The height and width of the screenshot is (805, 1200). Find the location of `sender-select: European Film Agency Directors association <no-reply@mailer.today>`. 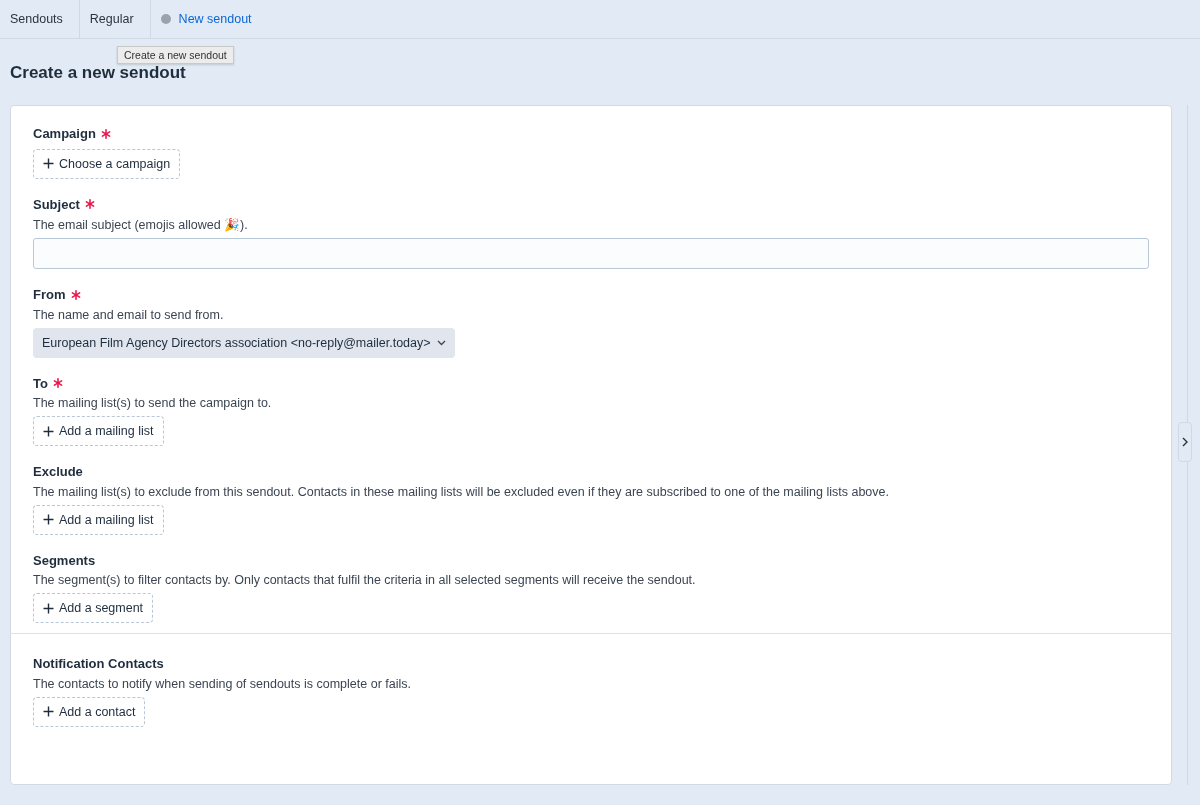

sender-select: European Film Agency Directors association <no-reply@mailer.today> is located at coordinates (244, 342).